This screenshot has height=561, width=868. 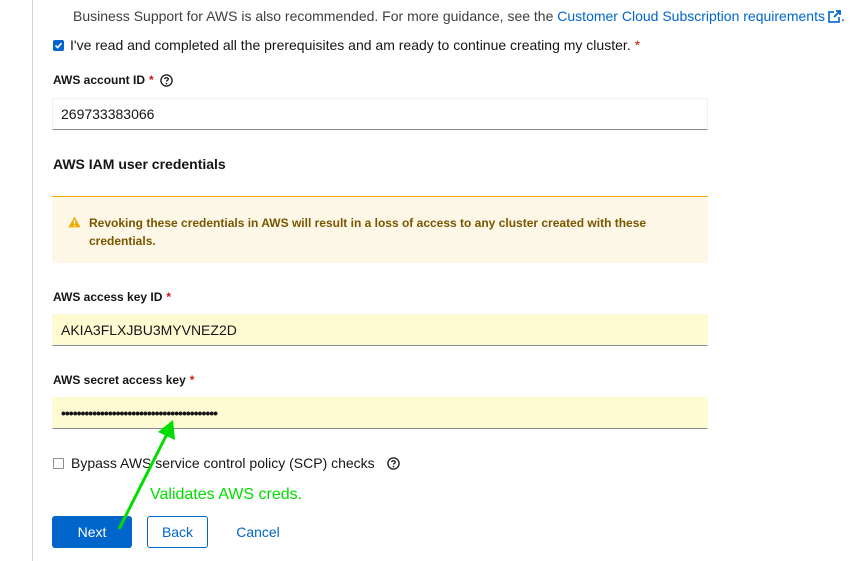 I want to click on secret-key-masked-value: ••••••••••••••••••••••••••••••••••••••••, so click(x=139, y=413).